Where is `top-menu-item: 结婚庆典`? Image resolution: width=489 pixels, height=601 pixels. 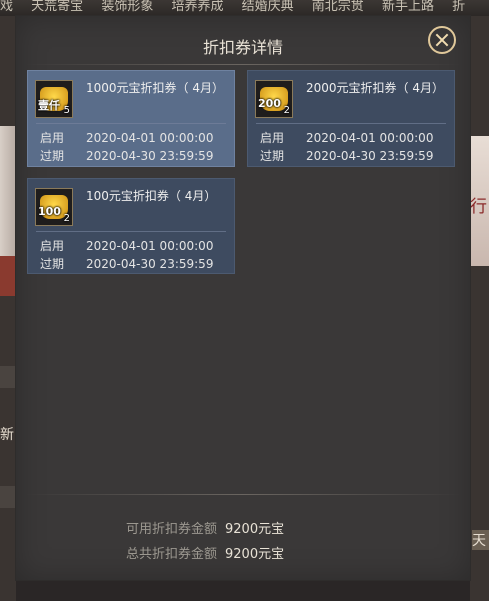 top-menu-item: 结婚庆典 is located at coordinates (268, 7).